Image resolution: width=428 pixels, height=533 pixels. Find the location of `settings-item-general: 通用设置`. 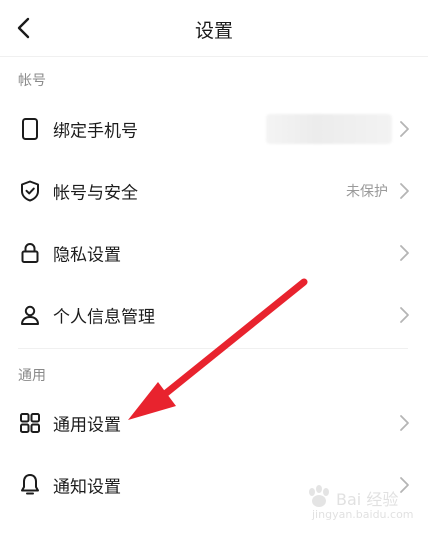

settings-item-general: 通用设置 is located at coordinates (214, 423).